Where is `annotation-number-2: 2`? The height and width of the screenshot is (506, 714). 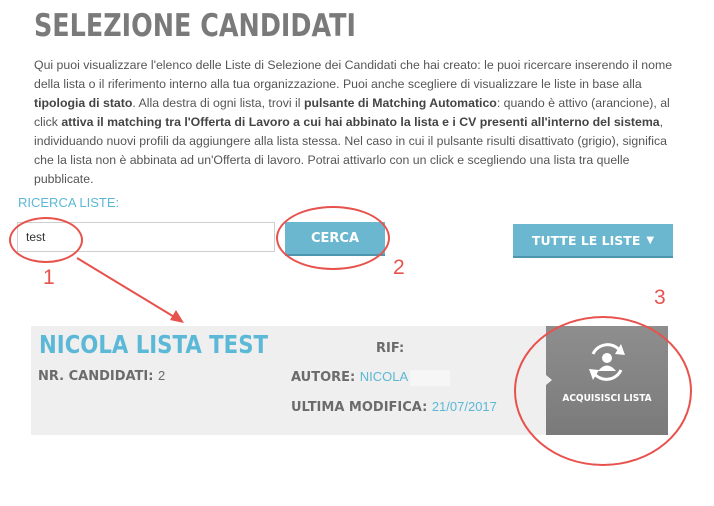 annotation-number-2: 2 is located at coordinates (399, 267).